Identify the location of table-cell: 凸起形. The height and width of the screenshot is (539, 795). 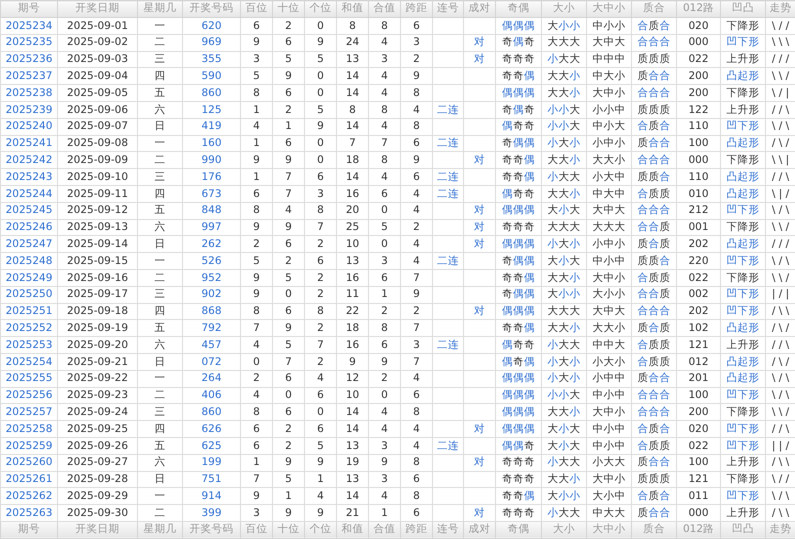
(743, 328).